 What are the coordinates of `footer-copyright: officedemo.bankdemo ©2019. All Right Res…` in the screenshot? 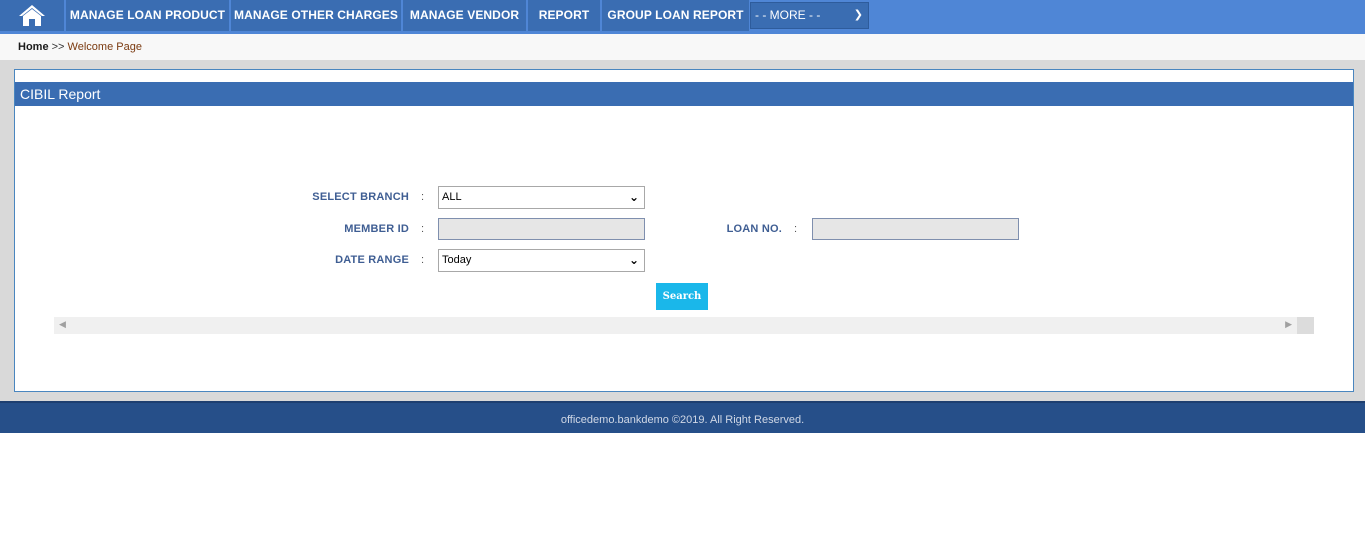 It's located at (682, 420).